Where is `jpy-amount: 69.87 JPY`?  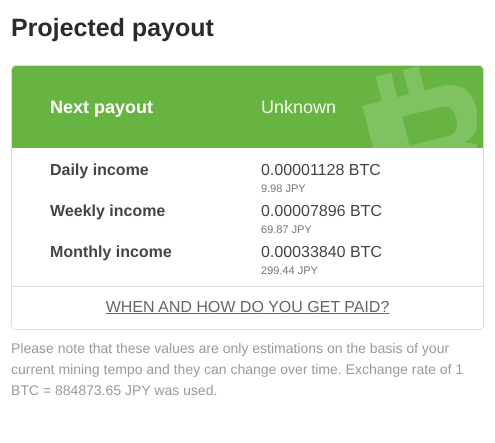 jpy-amount: 69.87 JPY is located at coordinates (286, 230).